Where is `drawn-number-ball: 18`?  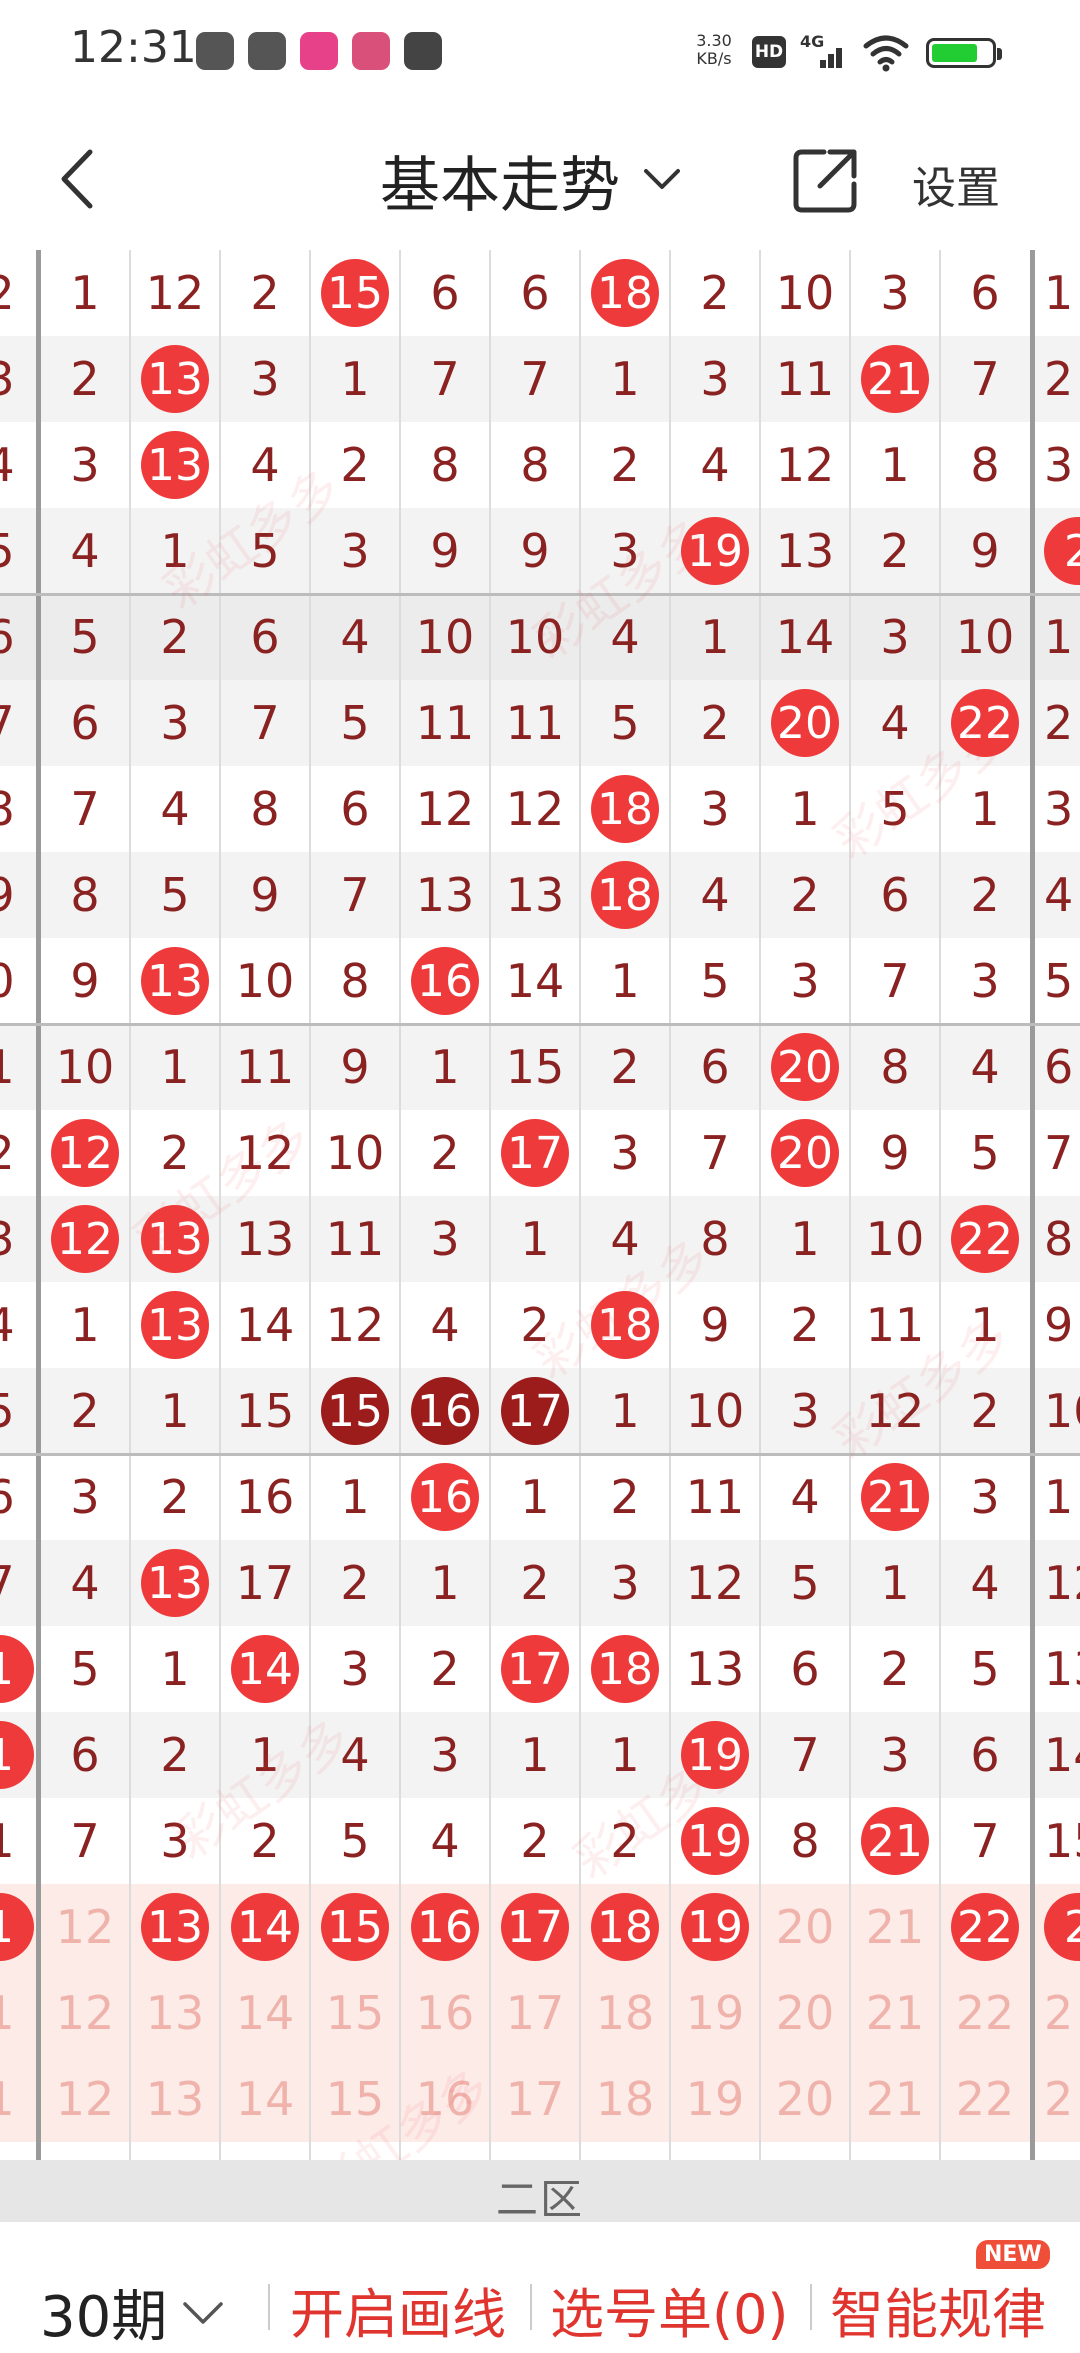 drawn-number-ball: 18 is located at coordinates (625, 1927).